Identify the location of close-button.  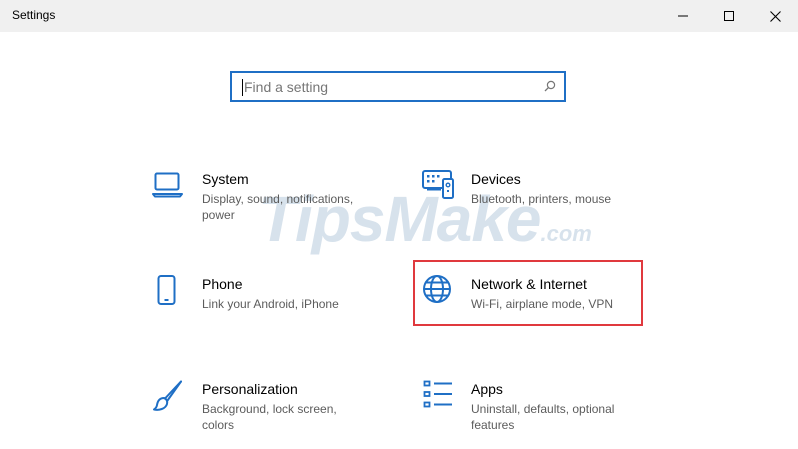
(775, 16).